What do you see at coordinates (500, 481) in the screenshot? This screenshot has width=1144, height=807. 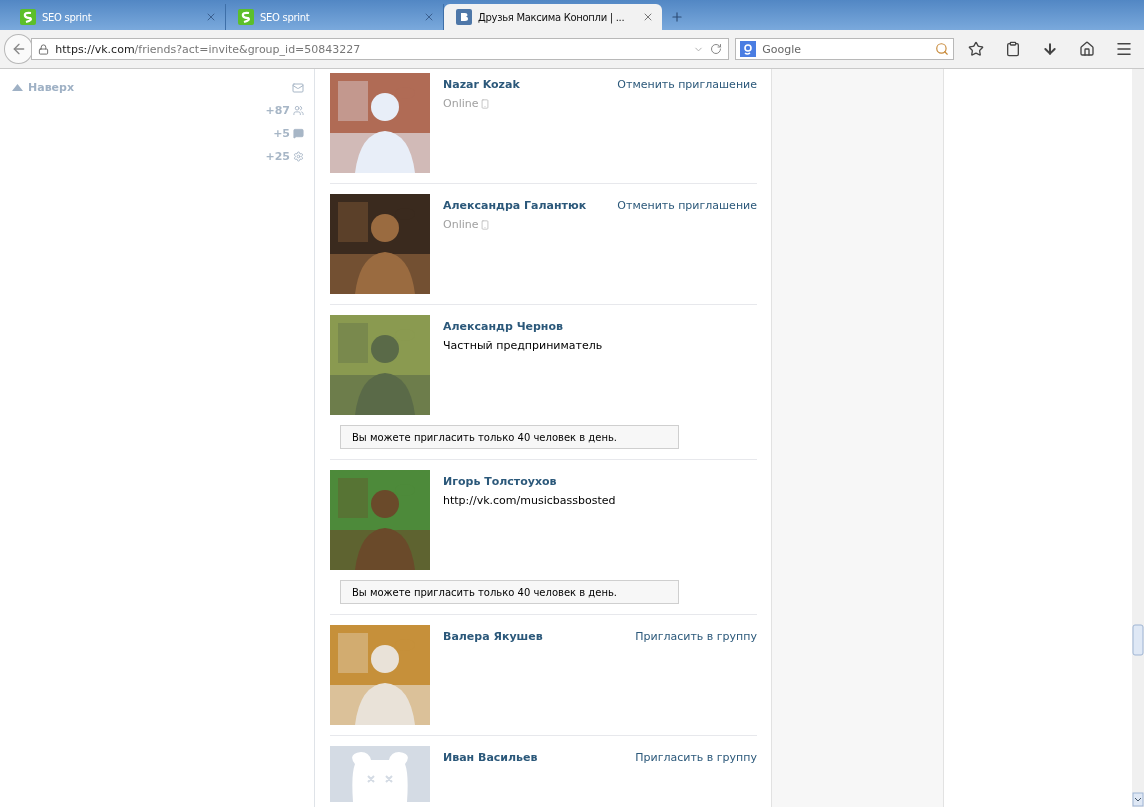 I see `friend-name: Игорь Толстоухов` at bounding box center [500, 481].